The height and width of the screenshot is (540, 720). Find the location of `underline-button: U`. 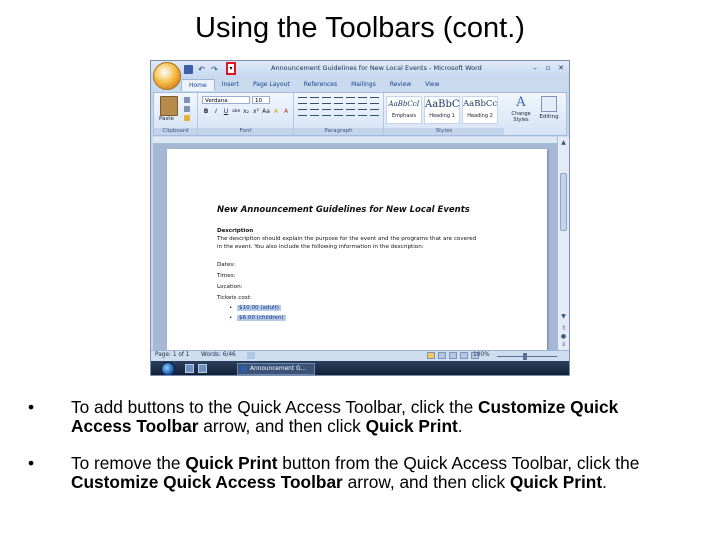

underline-button: U is located at coordinates (226, 112).